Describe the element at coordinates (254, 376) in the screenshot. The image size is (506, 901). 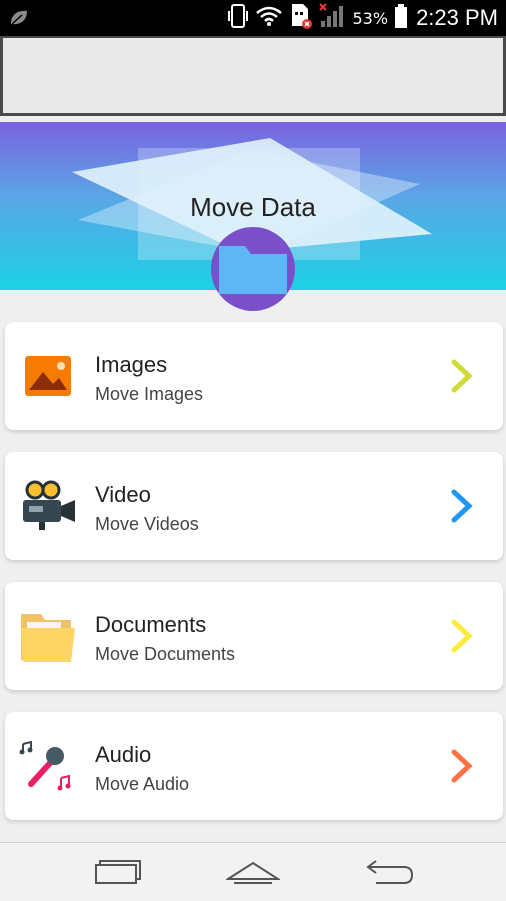
I see `list-item-images: Images Move Images` at that location.